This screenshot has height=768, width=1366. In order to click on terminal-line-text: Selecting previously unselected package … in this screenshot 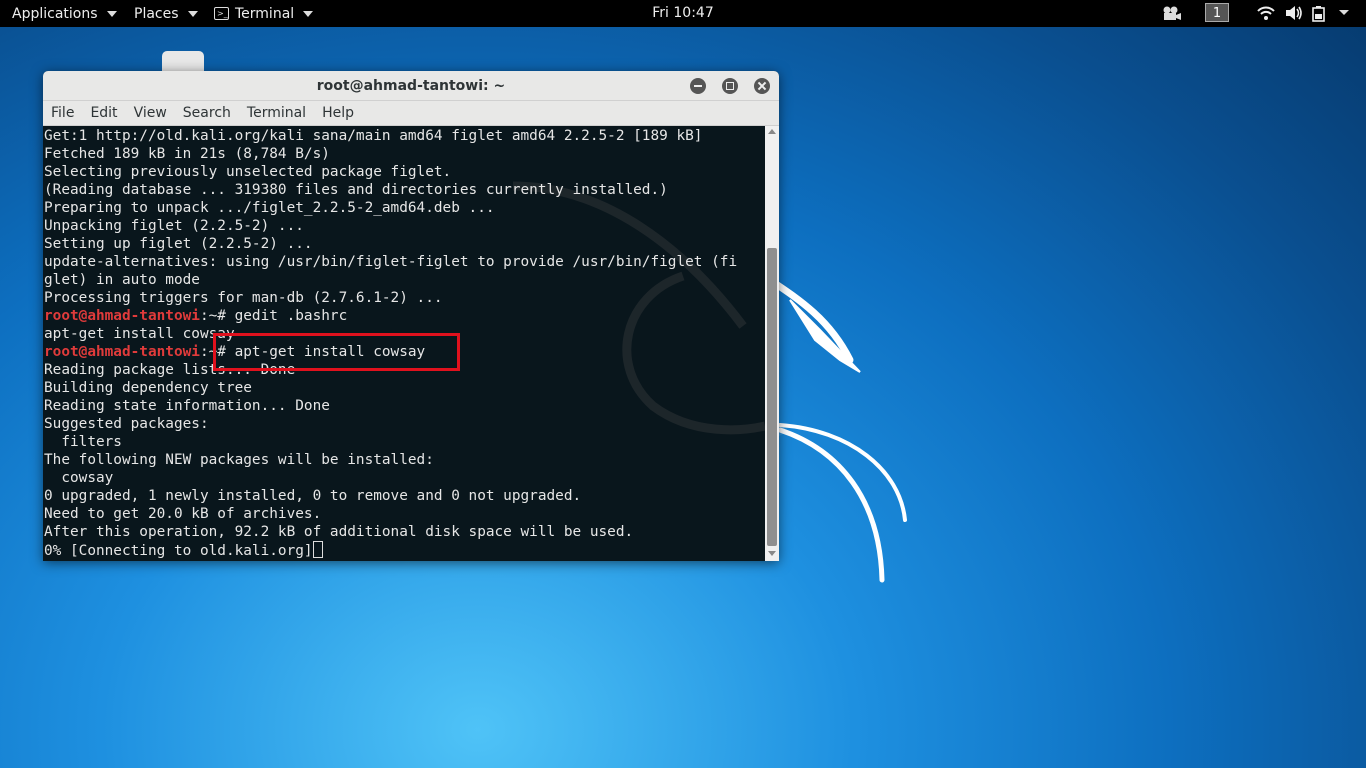, I will do `click(248, 172)`.